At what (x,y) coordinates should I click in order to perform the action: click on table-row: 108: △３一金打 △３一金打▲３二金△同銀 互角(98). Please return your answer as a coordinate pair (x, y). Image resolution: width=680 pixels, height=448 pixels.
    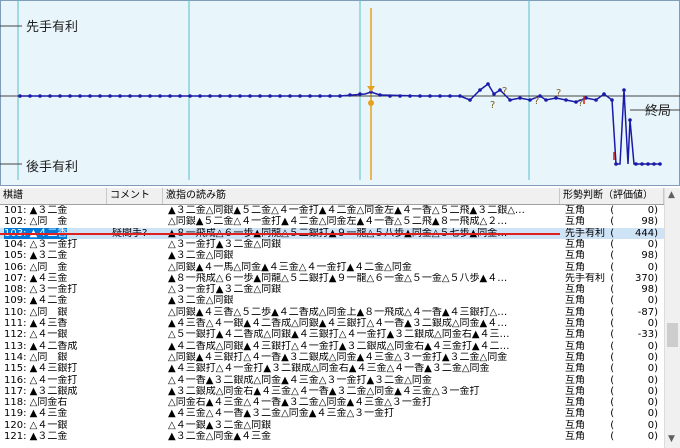
    Looking at the image, I should click on (332, 289).